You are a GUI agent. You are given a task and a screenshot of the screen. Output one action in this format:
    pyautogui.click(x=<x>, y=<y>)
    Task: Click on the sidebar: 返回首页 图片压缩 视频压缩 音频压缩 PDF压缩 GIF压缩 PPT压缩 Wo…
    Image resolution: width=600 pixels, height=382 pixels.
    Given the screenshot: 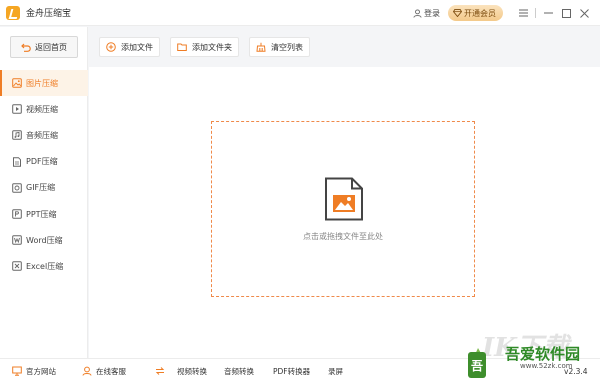 What is the action you would take?
    pyautogui.click(x=44, y=192)
    